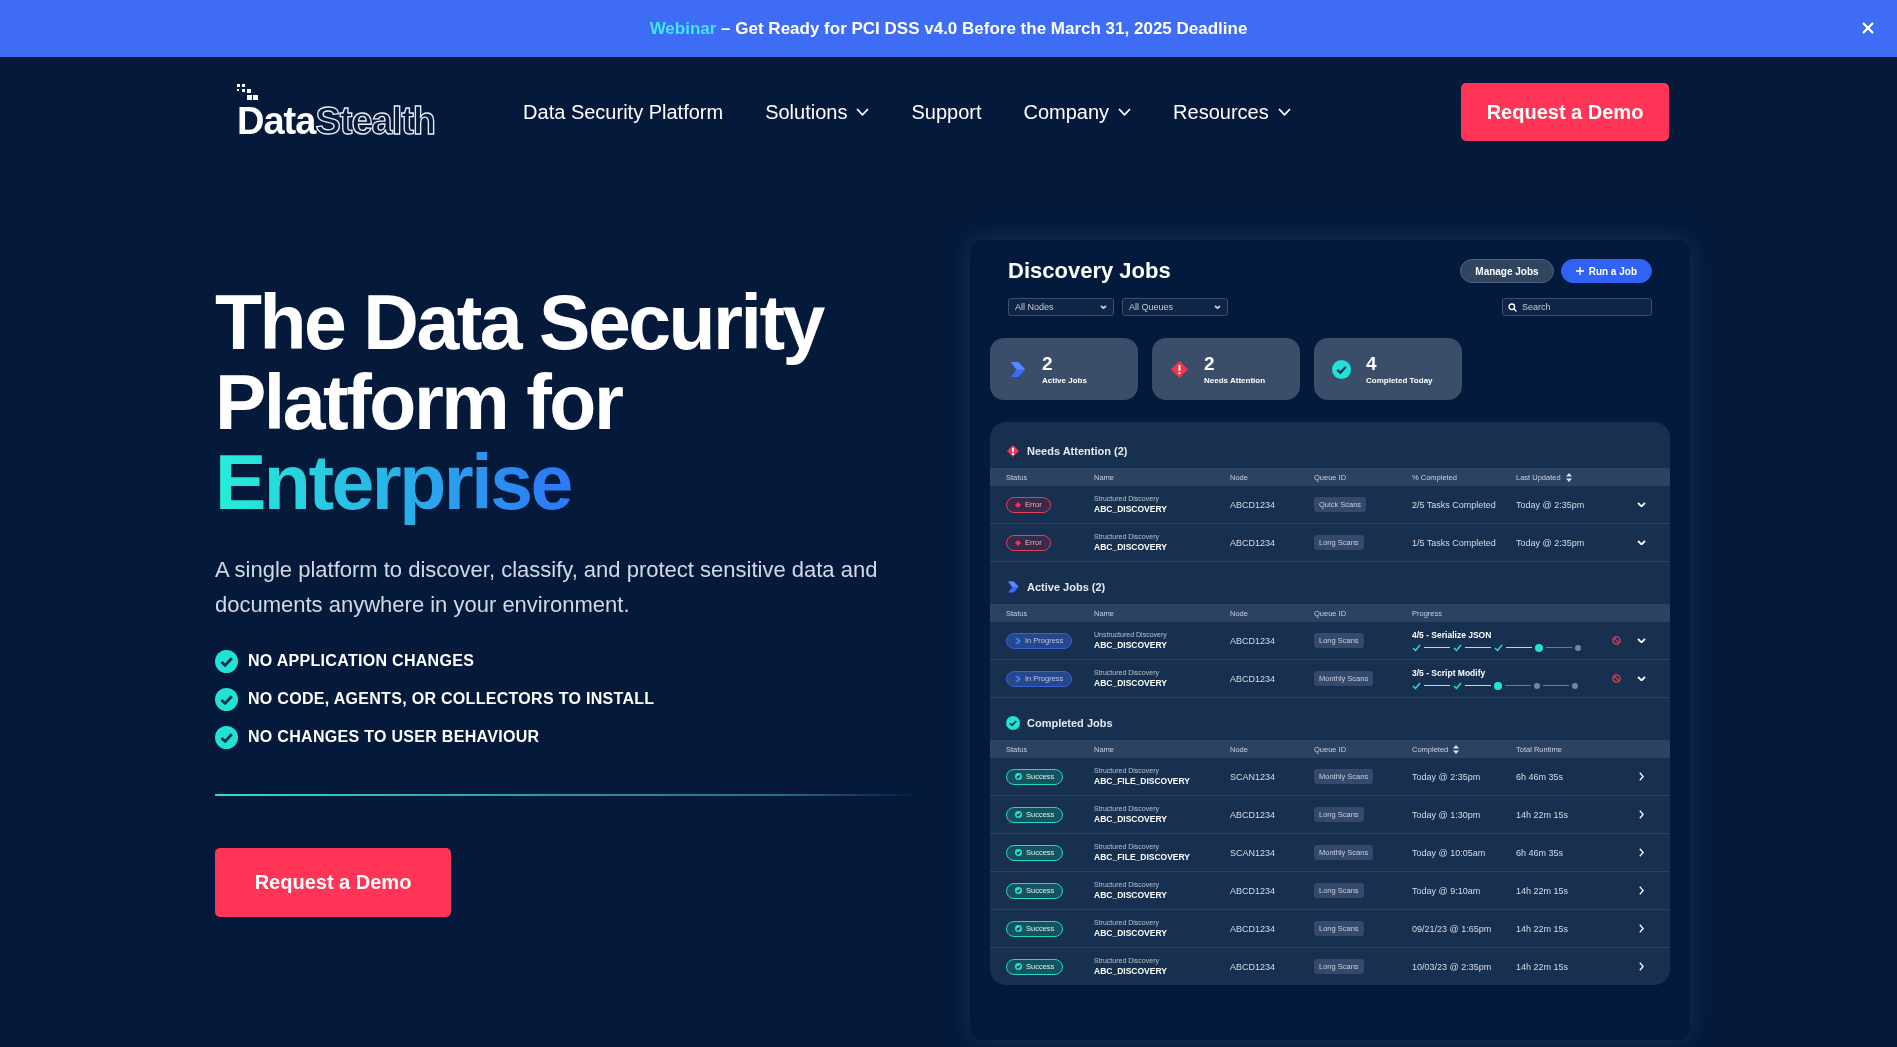  Describe the element at coordinates (1253, 852) in the screenshot. I see `table-cell-text: SCAN1234` at that location.